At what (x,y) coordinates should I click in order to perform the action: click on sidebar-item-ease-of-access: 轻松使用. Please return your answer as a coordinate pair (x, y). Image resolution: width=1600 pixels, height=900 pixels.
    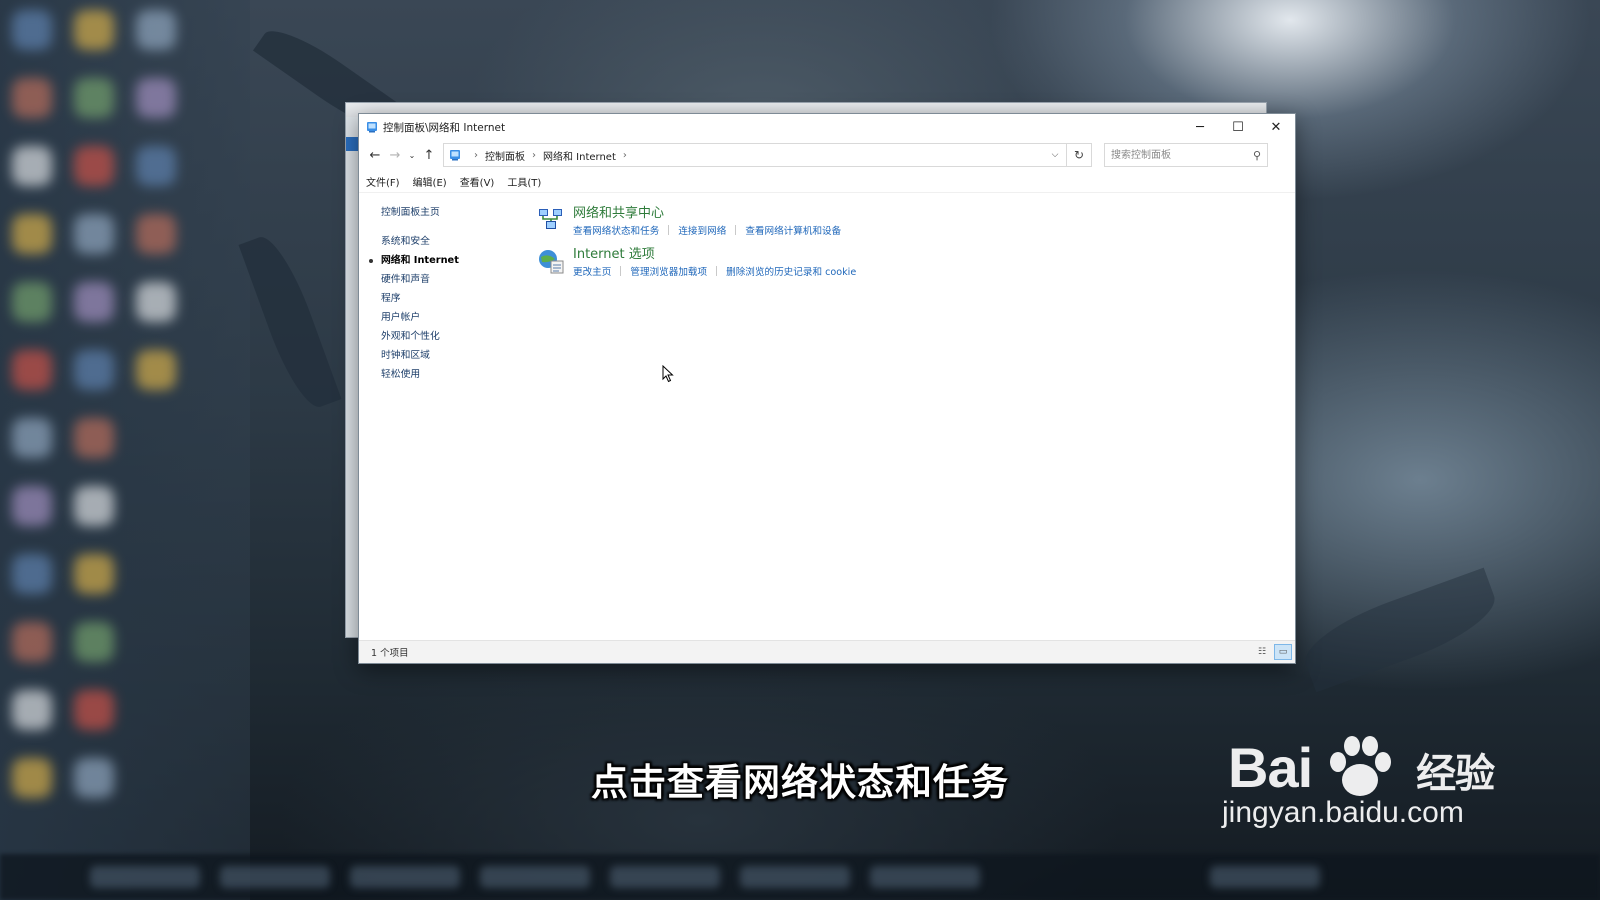
    Looking at the image, I should click on (456, 374).